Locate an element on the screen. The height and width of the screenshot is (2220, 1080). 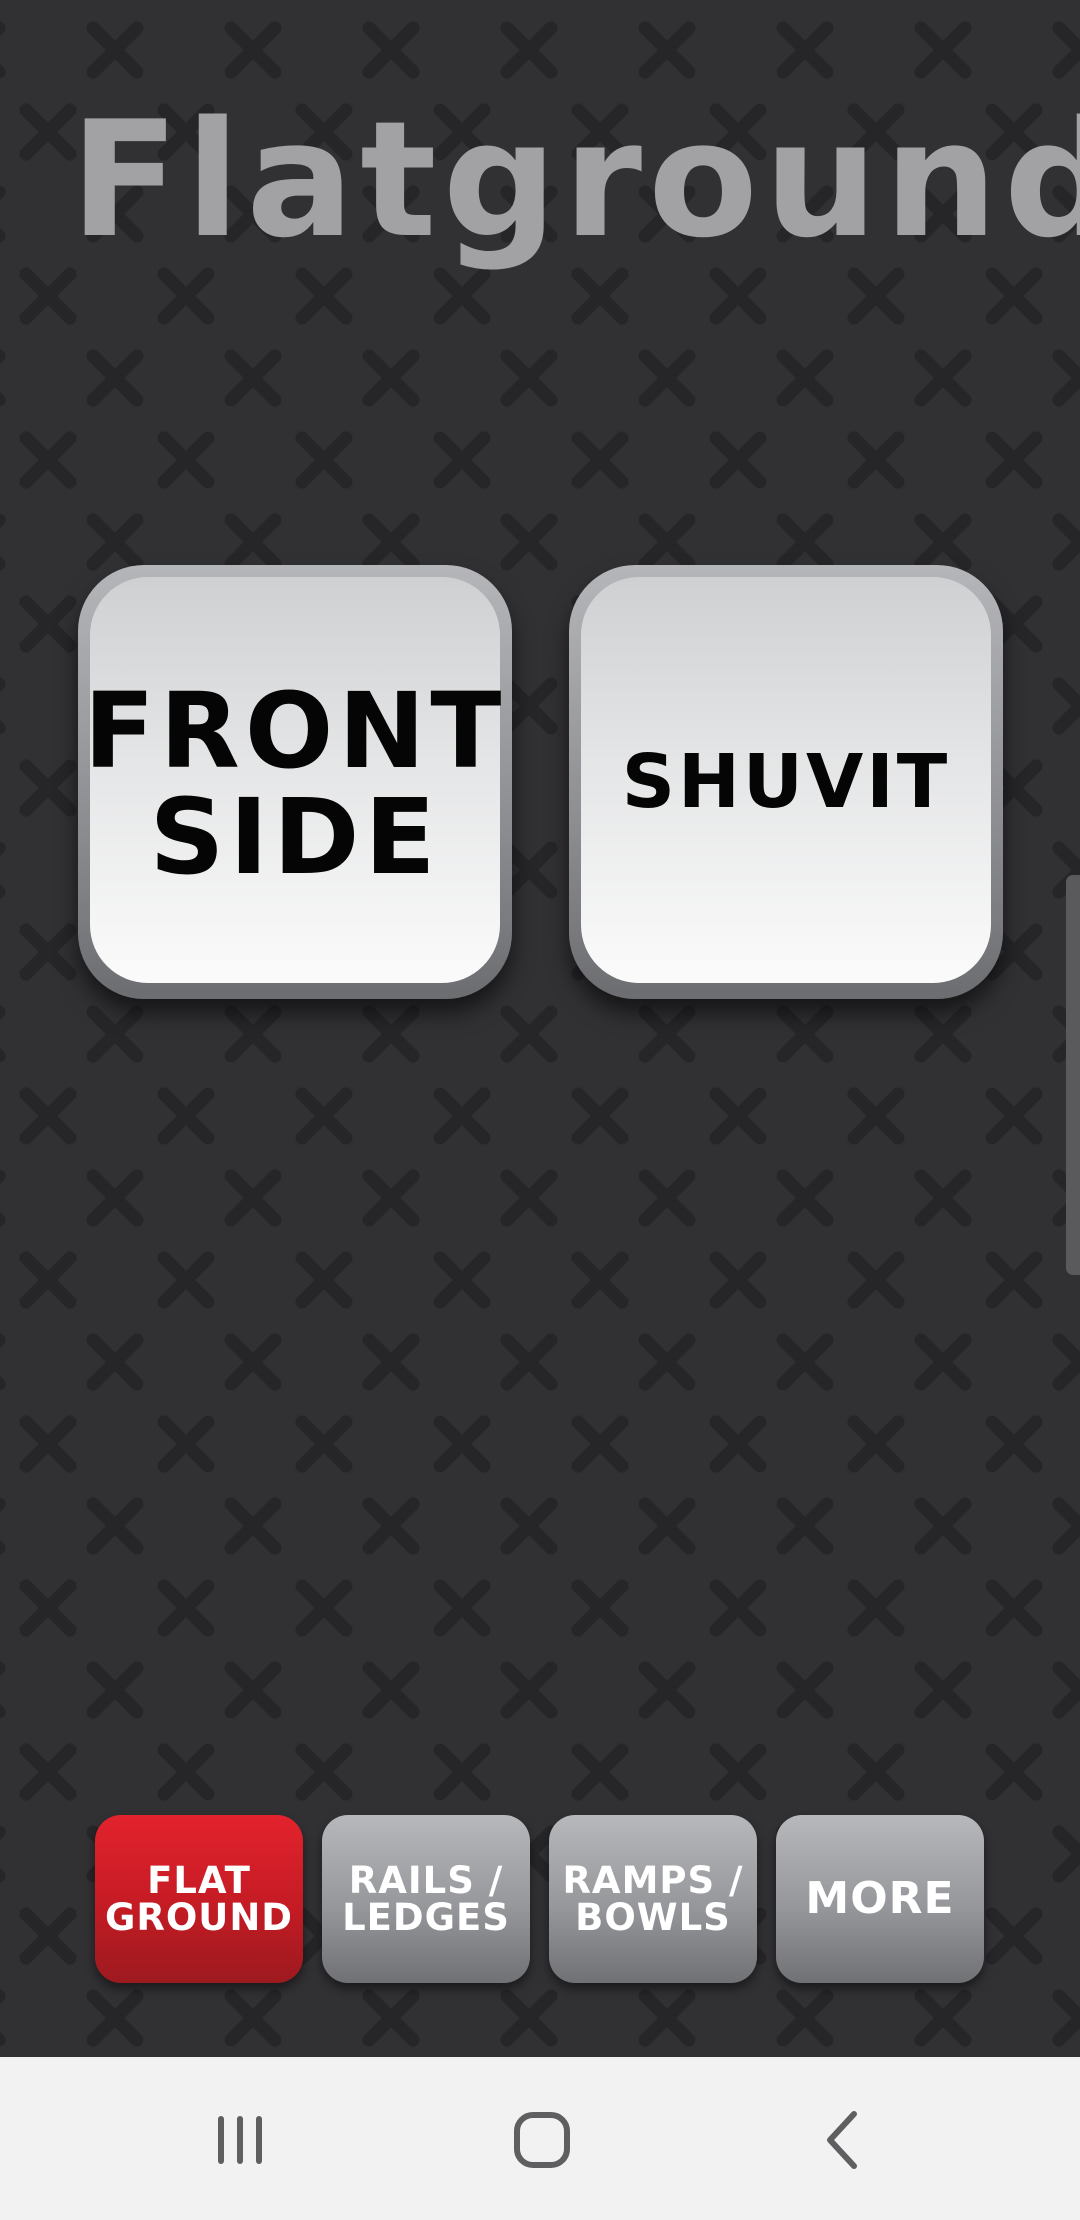
category-button-flat-ground: FLAT GROUND is located at coordinates (199, 1899).